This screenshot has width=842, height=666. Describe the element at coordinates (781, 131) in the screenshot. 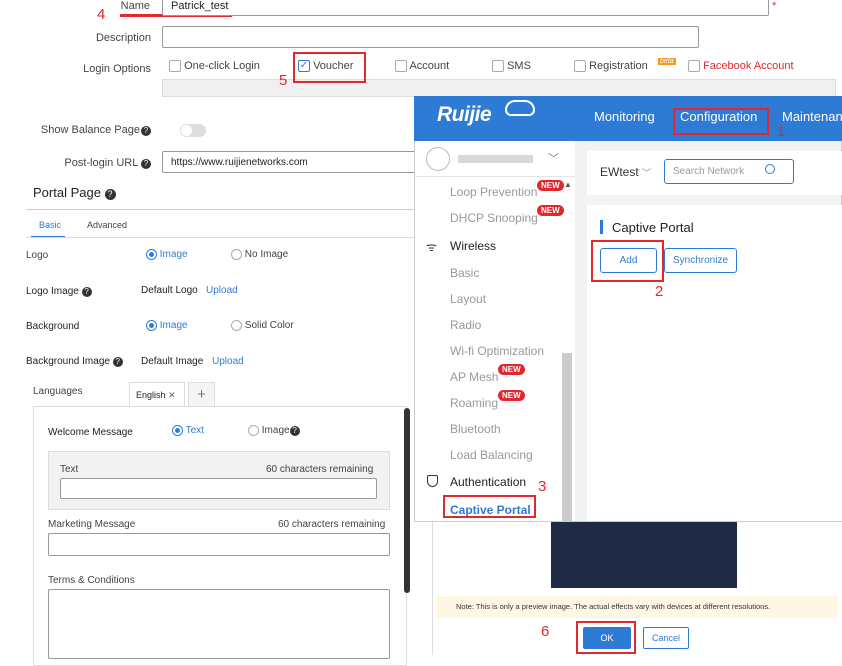

I see `step-1: 1` at that location.